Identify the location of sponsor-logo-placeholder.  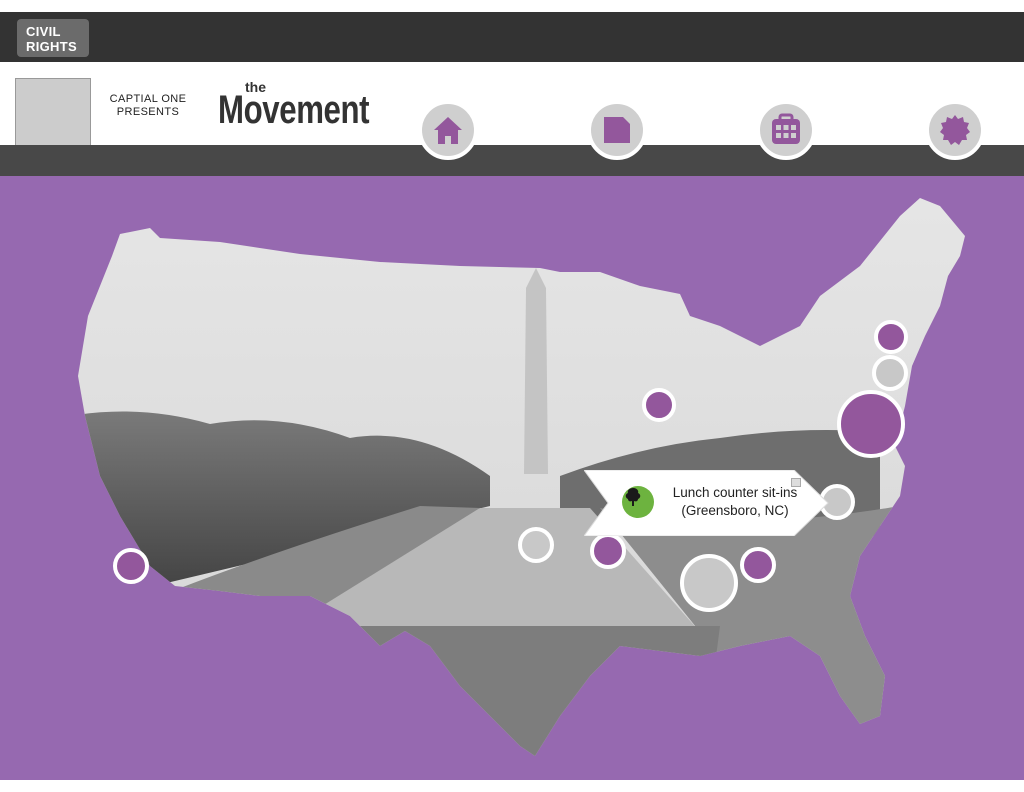
(53, 116).